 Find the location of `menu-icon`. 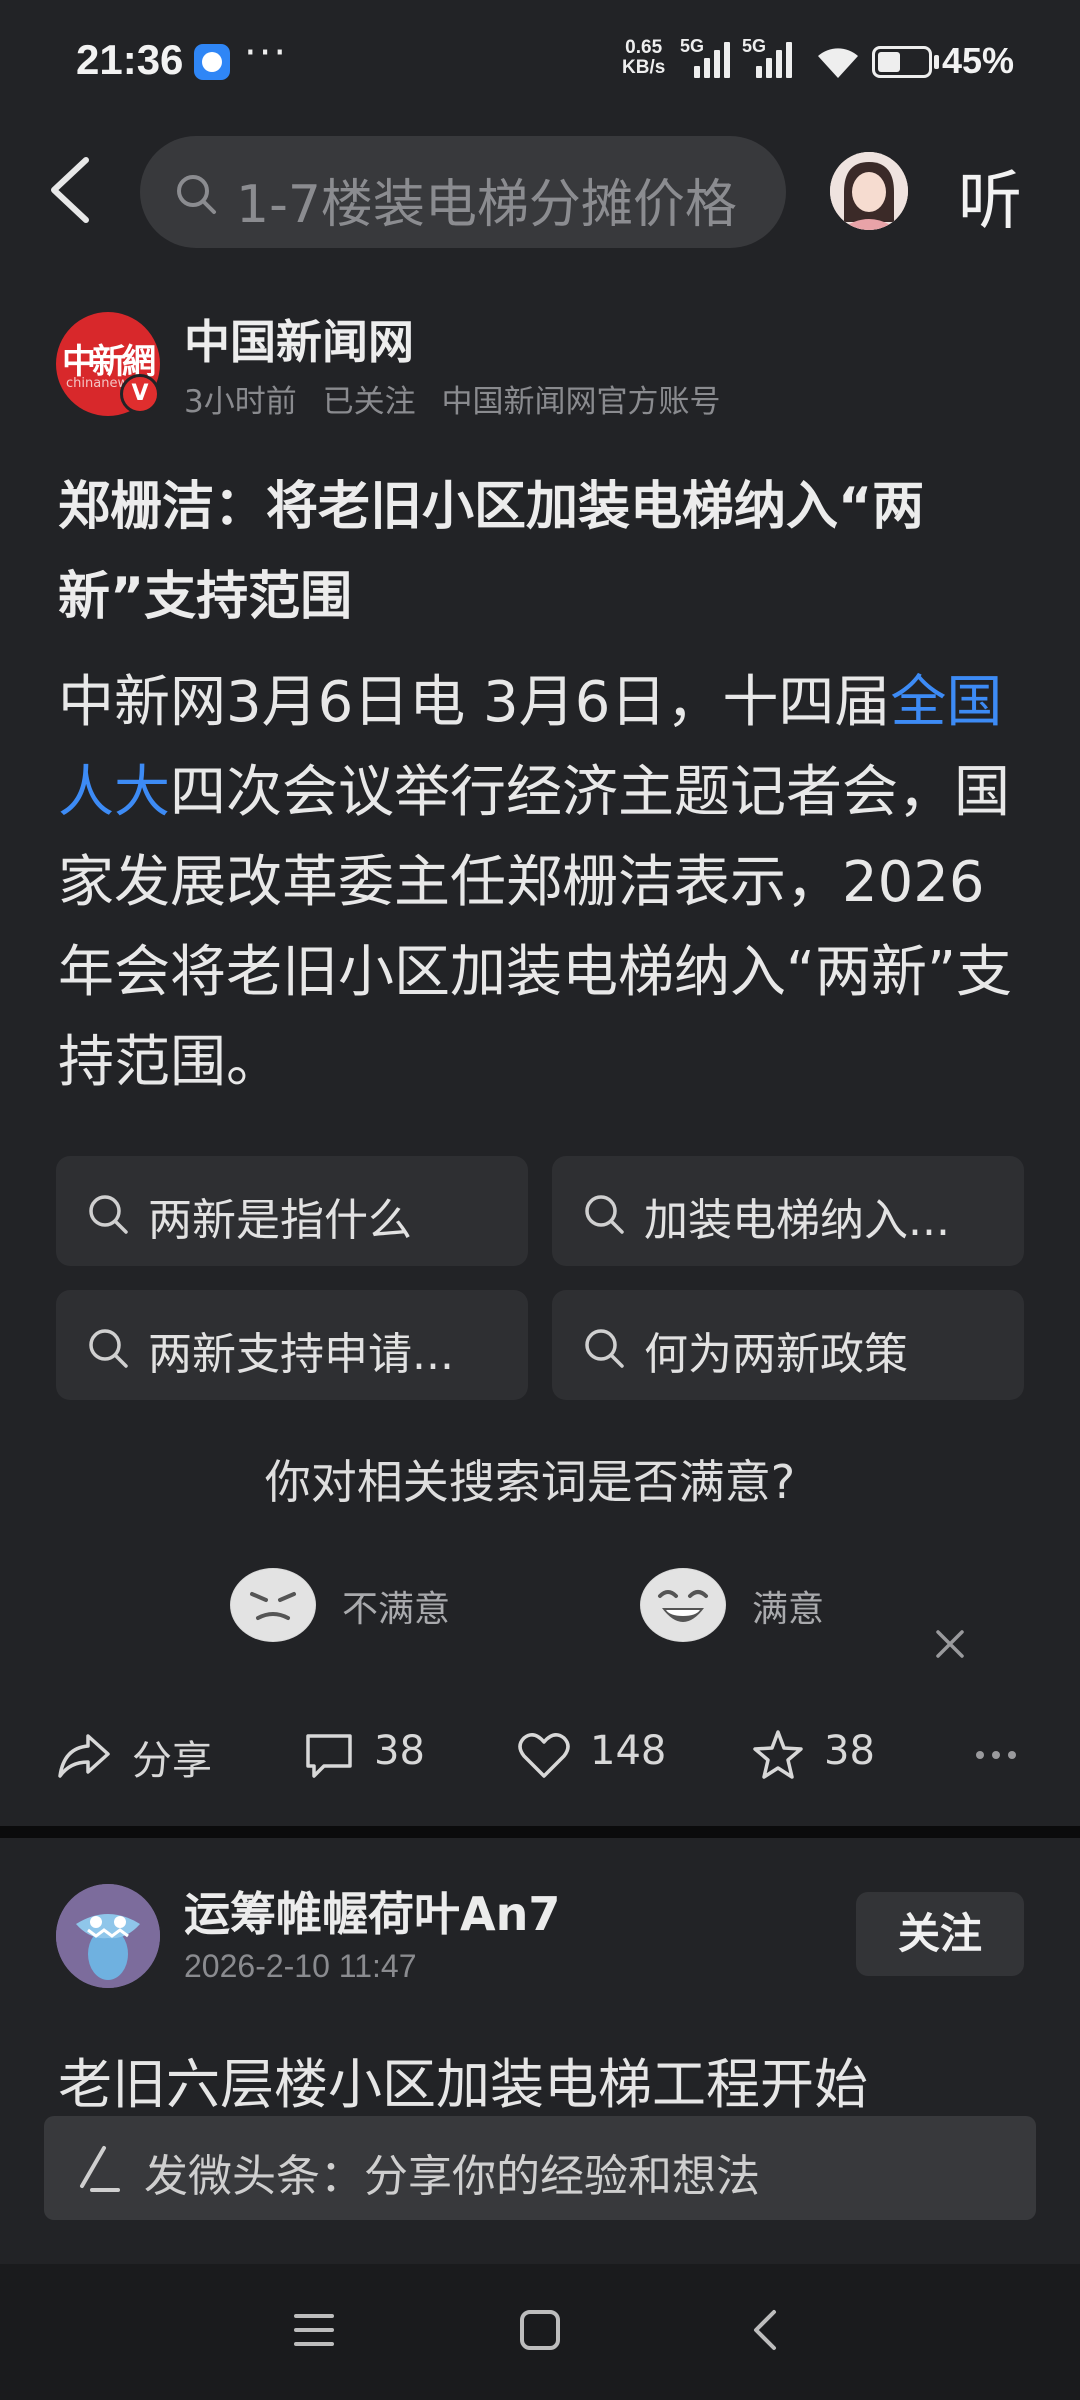

menu-icon is located at coordinates (314, 2330).